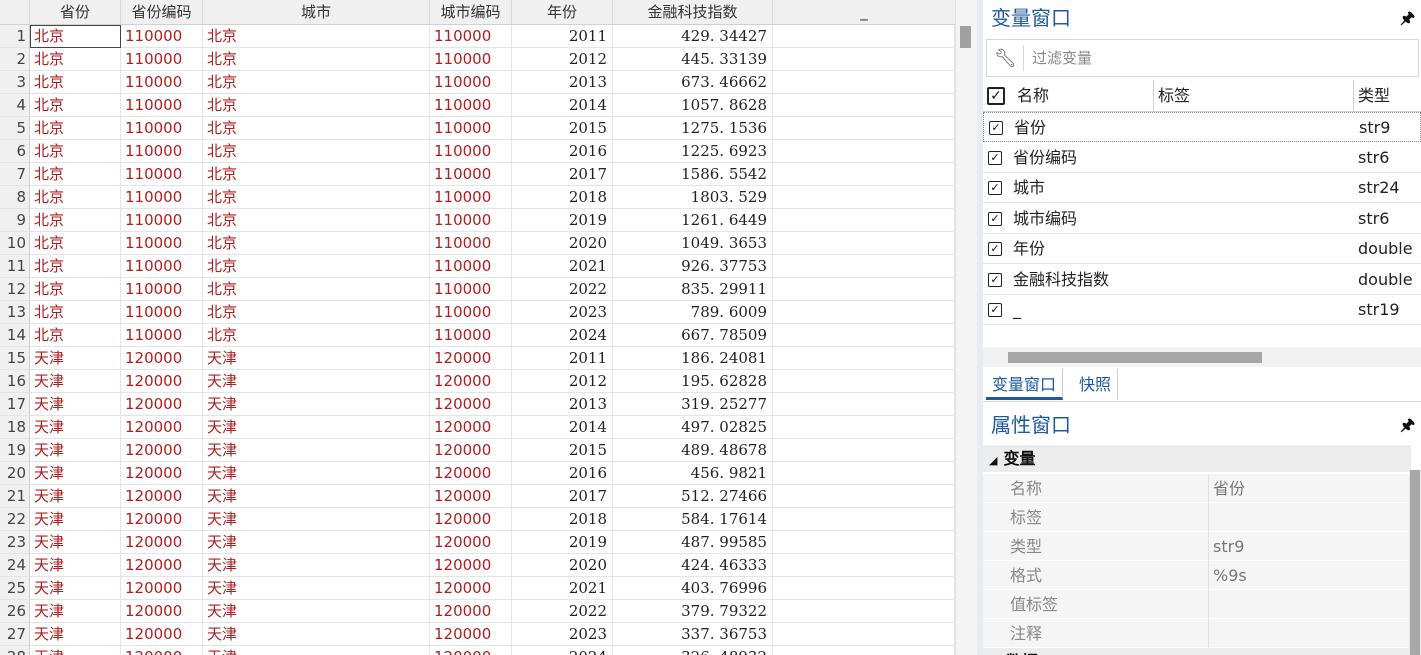  What do you see at coordinates (965, 37) in the screenshot?
I see `grid-scroll-thumb` at bounding box center [965, 37].